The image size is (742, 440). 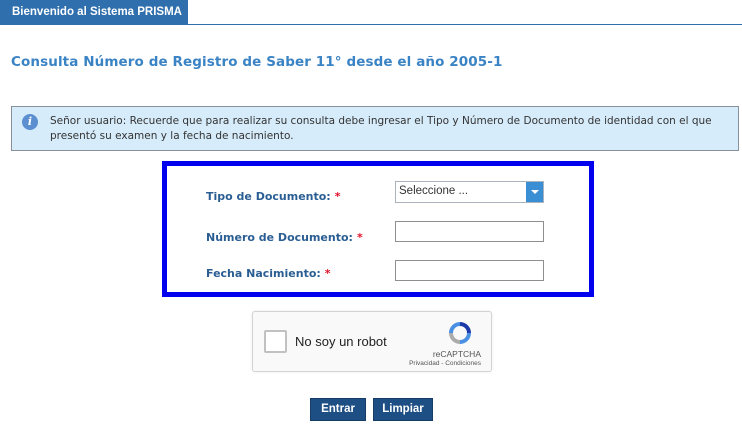 What do you see at coordinates (469, 270) in the screenshot?
I see `birth-date-input` at bounding box center [469, 270].